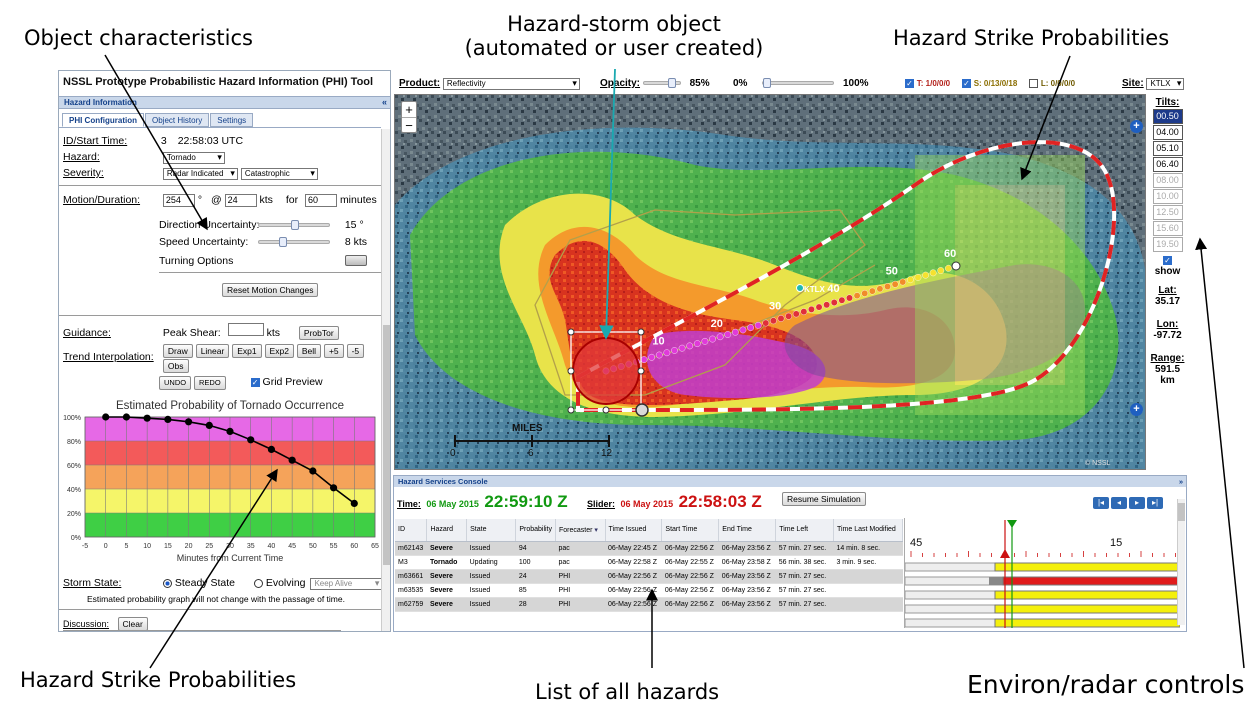  Describe the element at coordinates (1167, 148) in the screenshot. I see `tilt-button: 05.10` at that location.